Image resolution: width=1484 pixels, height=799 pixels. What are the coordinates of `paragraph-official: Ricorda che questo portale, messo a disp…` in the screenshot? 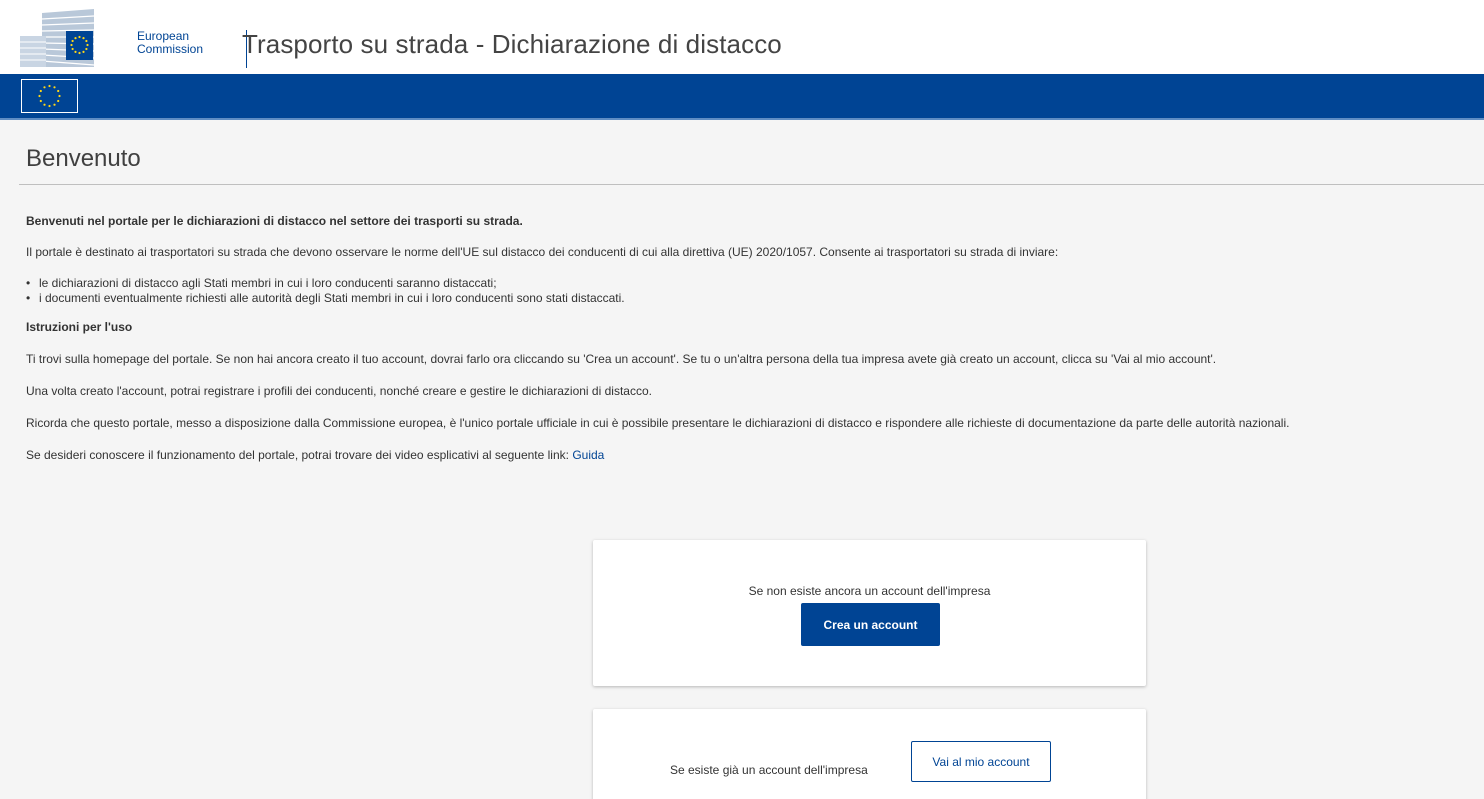 It's located at (658, 423).